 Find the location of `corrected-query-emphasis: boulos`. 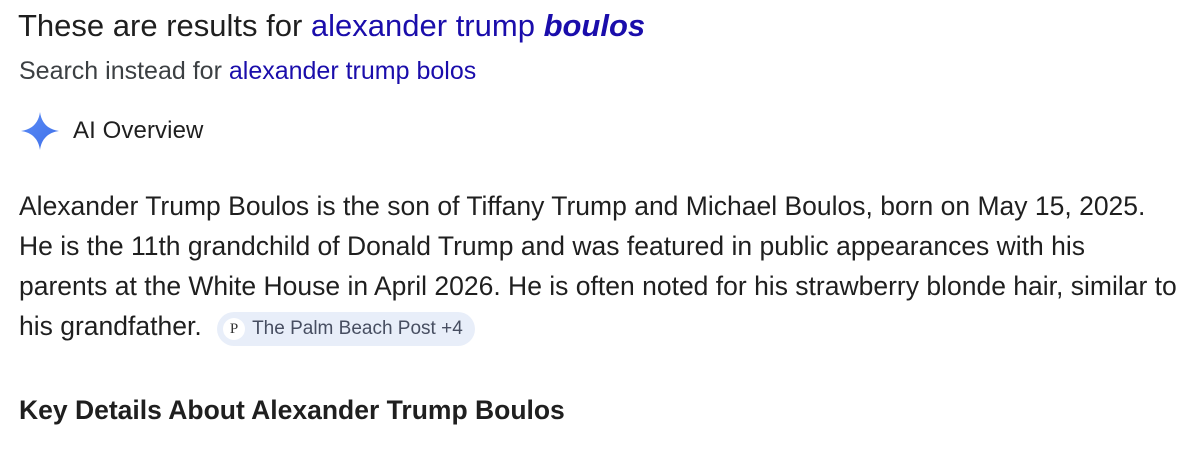

corrected-query-emphasis: boulos is located at coordinates (594, 25).